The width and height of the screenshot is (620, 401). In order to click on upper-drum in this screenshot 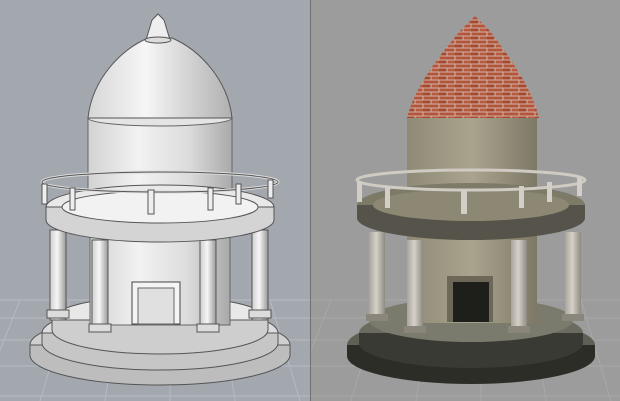, I will do `click(160, 154)`.